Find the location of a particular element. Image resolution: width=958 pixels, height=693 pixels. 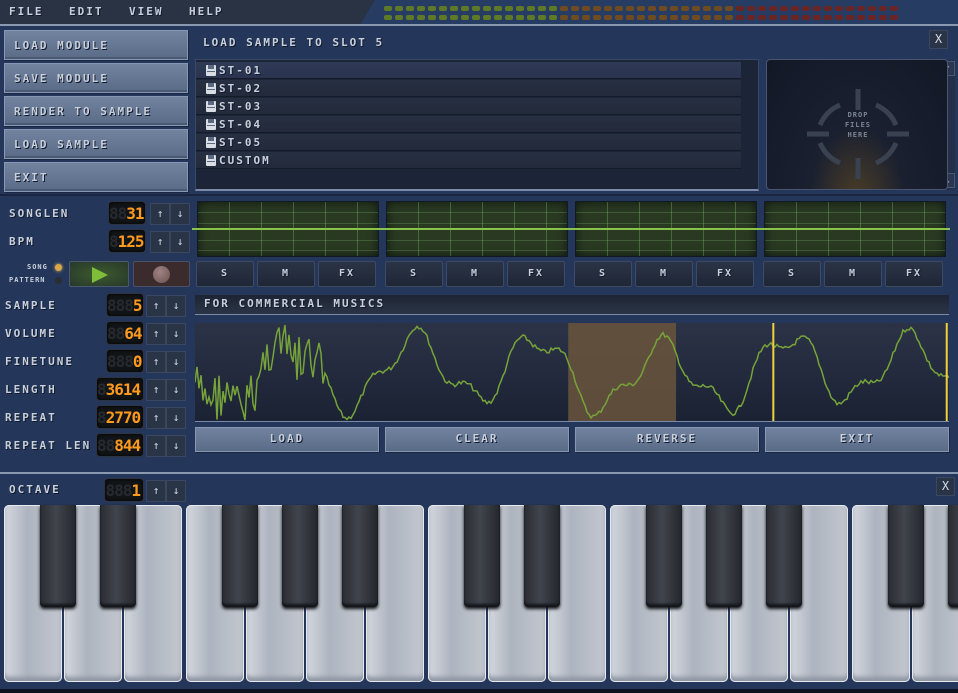

wave-clear-button: CLEAR is located at coordinates (477, 439).